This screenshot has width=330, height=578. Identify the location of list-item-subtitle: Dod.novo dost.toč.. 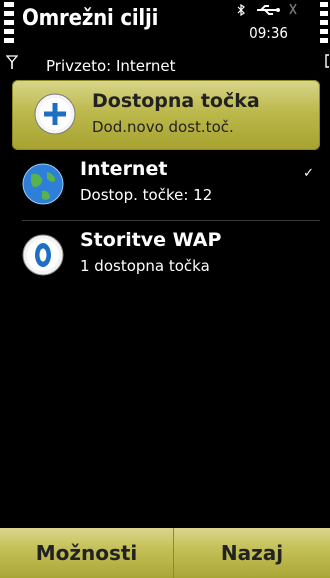
(163, 127).